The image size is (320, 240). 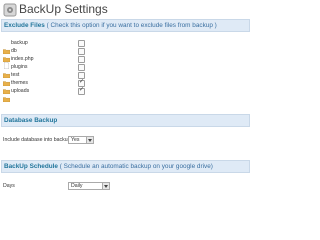 What do you see at coordinates (6, 63) in the screenshot?
I see `file-icon` at bounding box center [6, 63].